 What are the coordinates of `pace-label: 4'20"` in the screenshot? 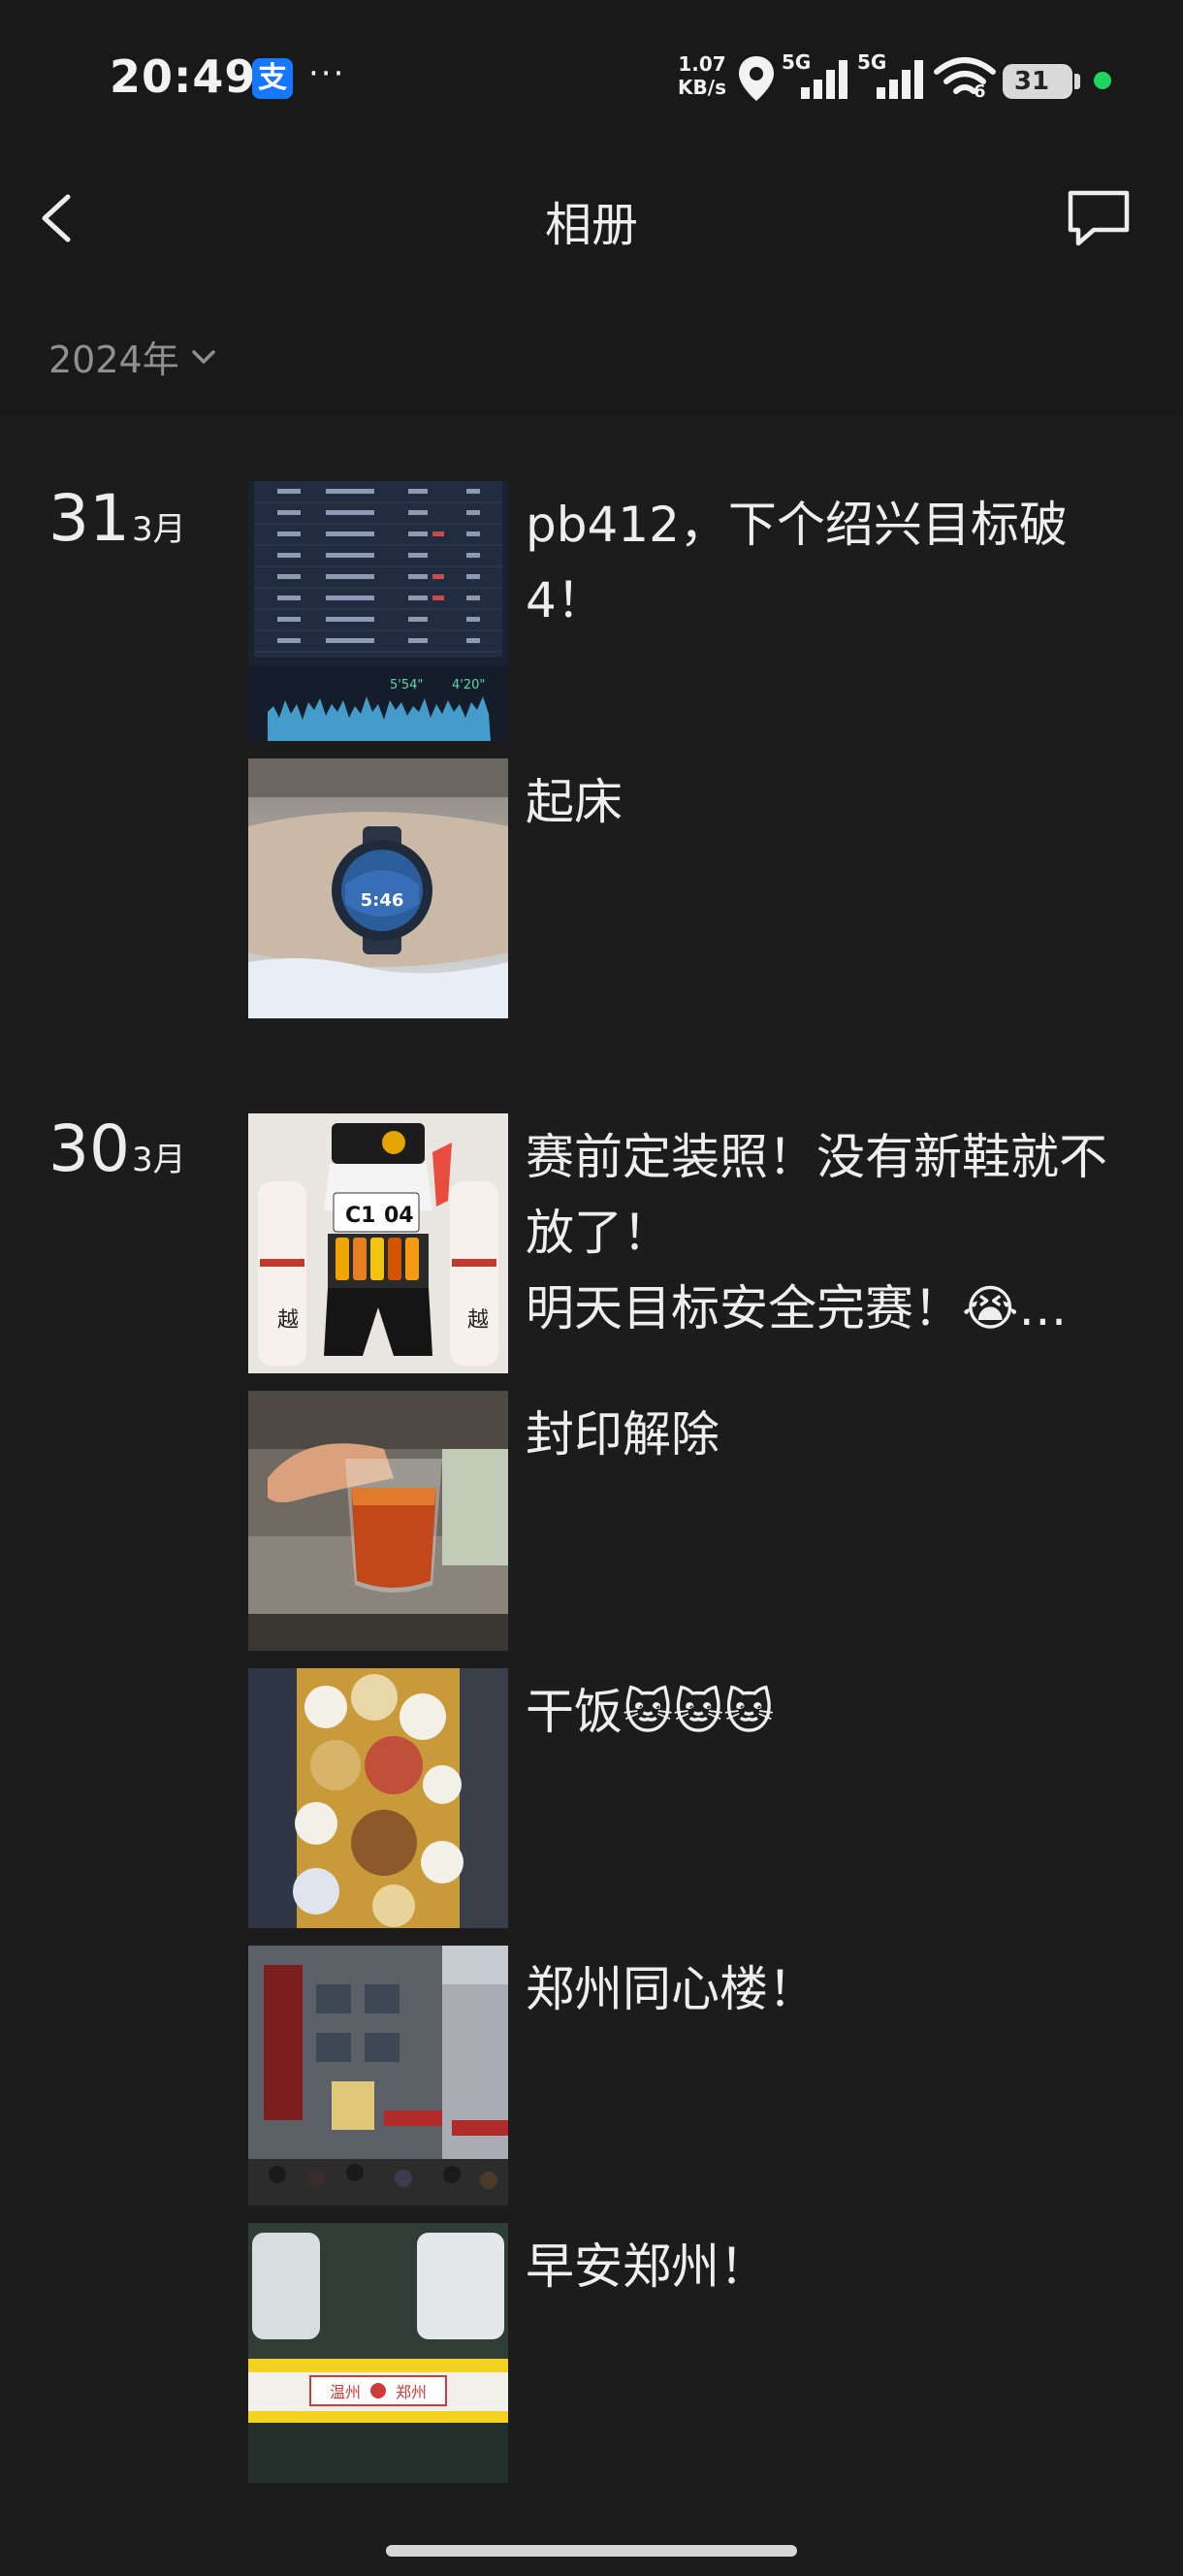 It's located at (468, 685).